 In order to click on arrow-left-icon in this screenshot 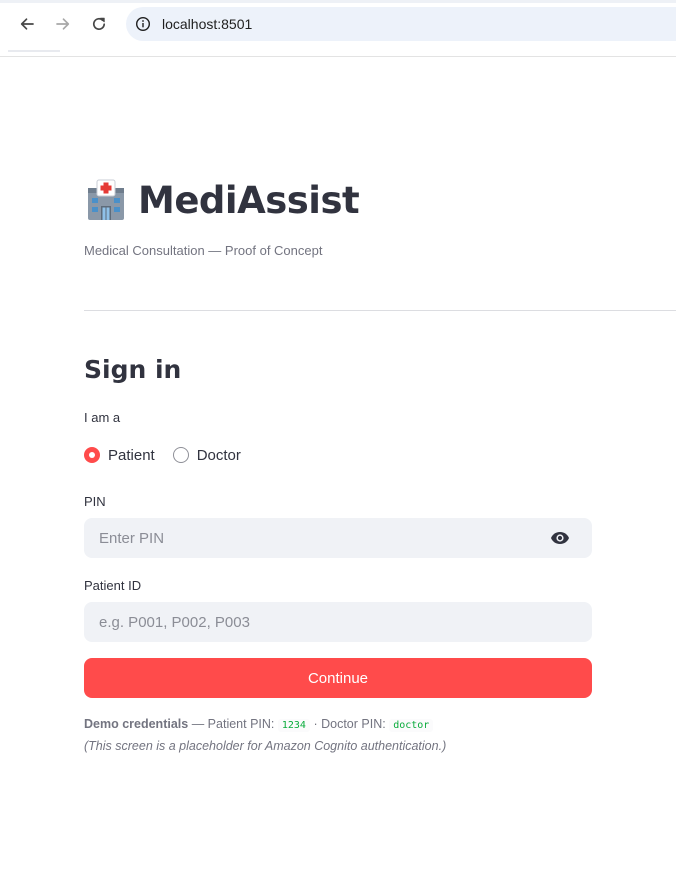, I will do `click(27, 24)`.